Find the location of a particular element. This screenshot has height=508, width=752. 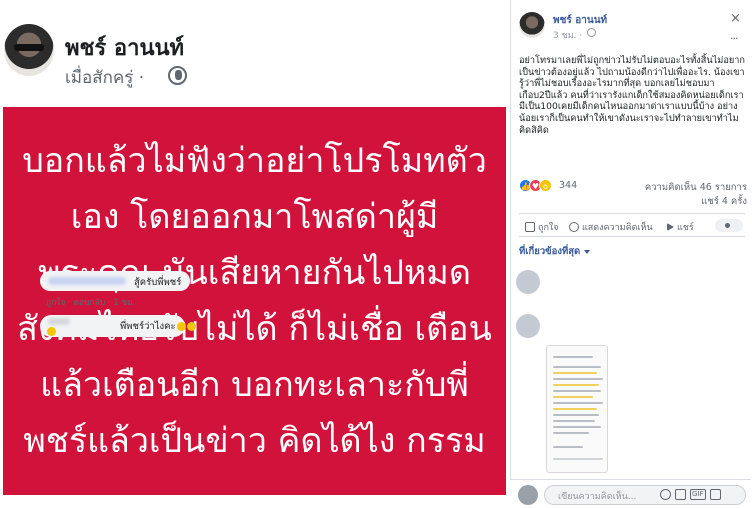

close-icon: × is located at coordinates (735, 18).